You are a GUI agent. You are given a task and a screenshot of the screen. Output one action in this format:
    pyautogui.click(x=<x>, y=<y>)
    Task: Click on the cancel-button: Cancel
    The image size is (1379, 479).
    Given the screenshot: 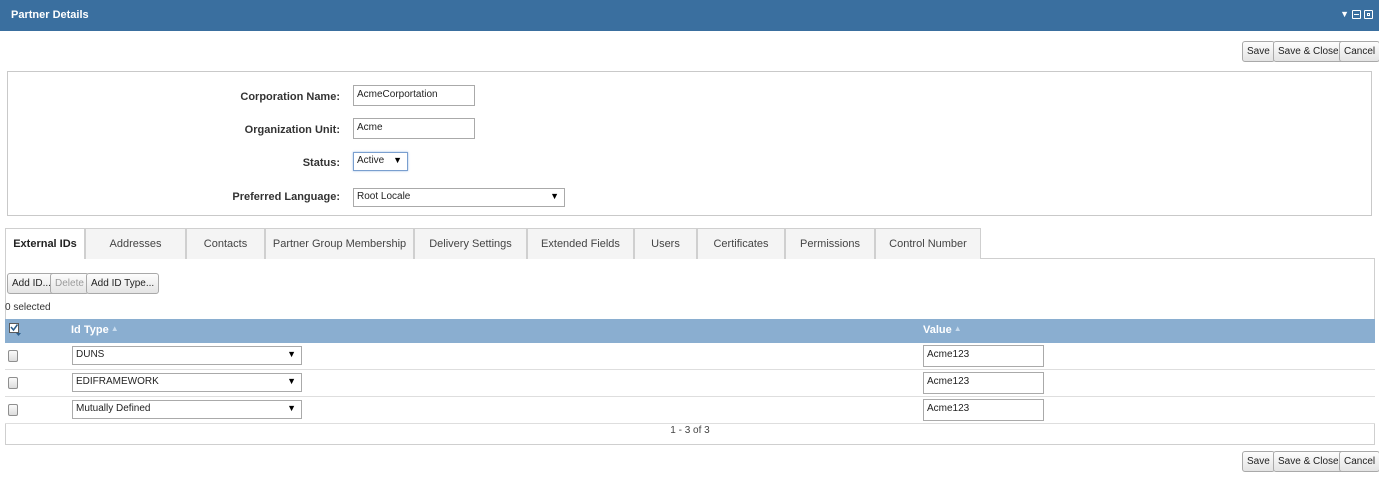 What is the action you would take?
    pyautogui.click(x=1359, y=51)
    